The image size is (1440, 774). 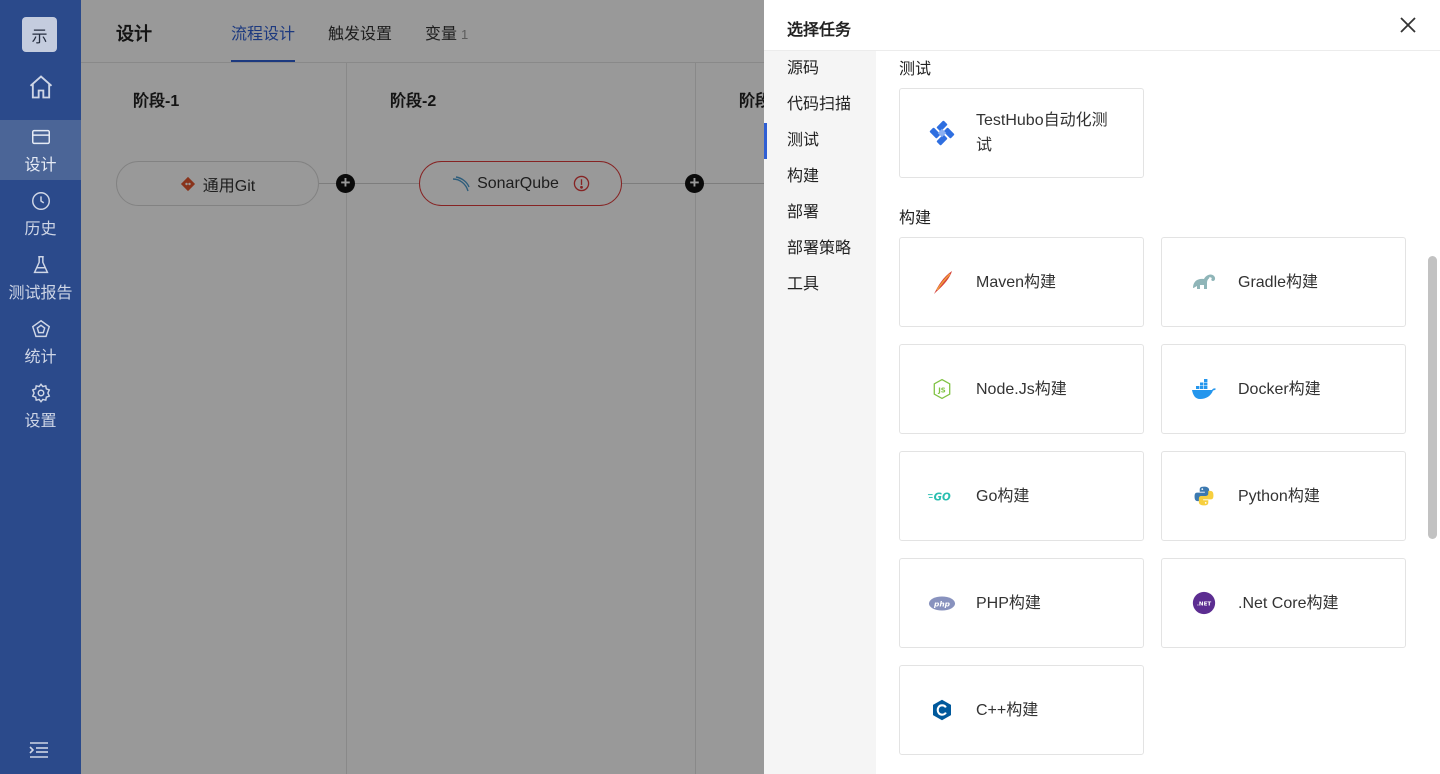 I want to click on svg-text: .NET, so click(x=1204, y=604).